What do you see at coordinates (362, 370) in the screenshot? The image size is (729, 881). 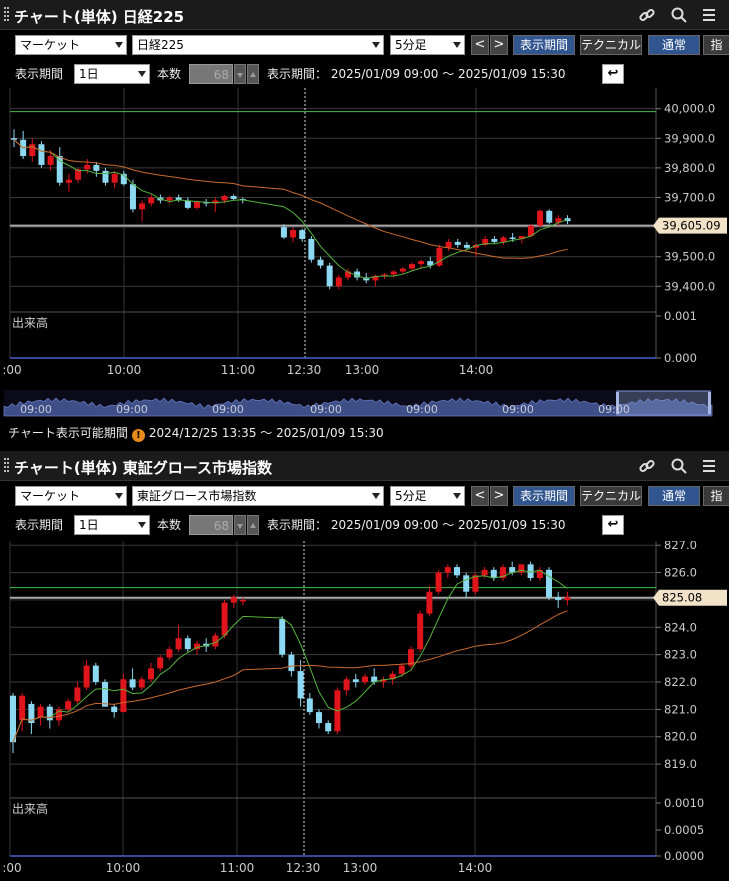 I see `x-tick-label: 13:00` at bounding box center [362, 370].